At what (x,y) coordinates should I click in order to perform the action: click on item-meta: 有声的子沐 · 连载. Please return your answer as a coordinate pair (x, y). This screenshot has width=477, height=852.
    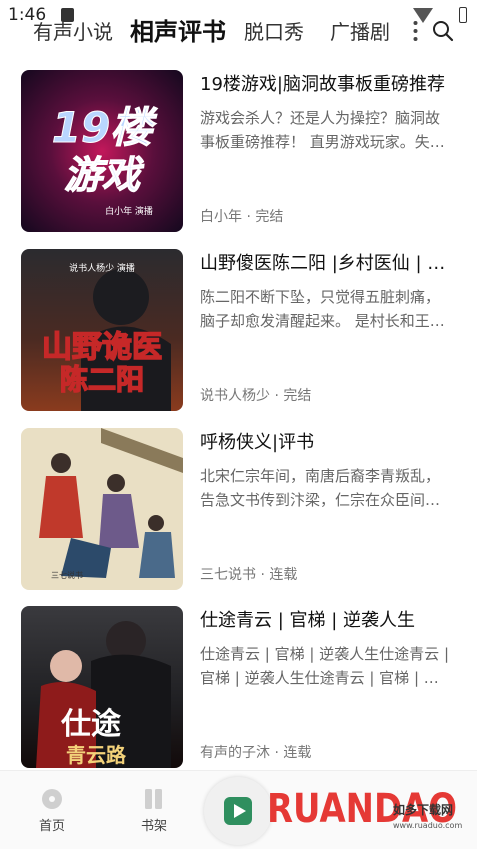
    Looking at the image, I should click on (256, 753).